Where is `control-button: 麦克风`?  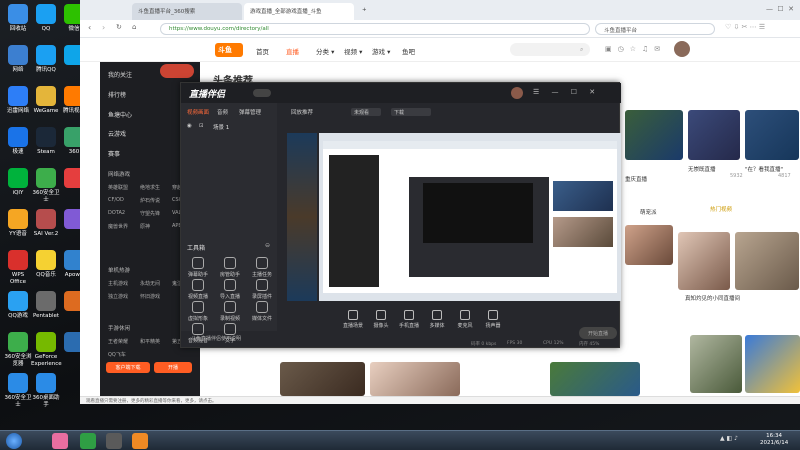
control-button: 麦克风 is located at coordinates (465, 319).